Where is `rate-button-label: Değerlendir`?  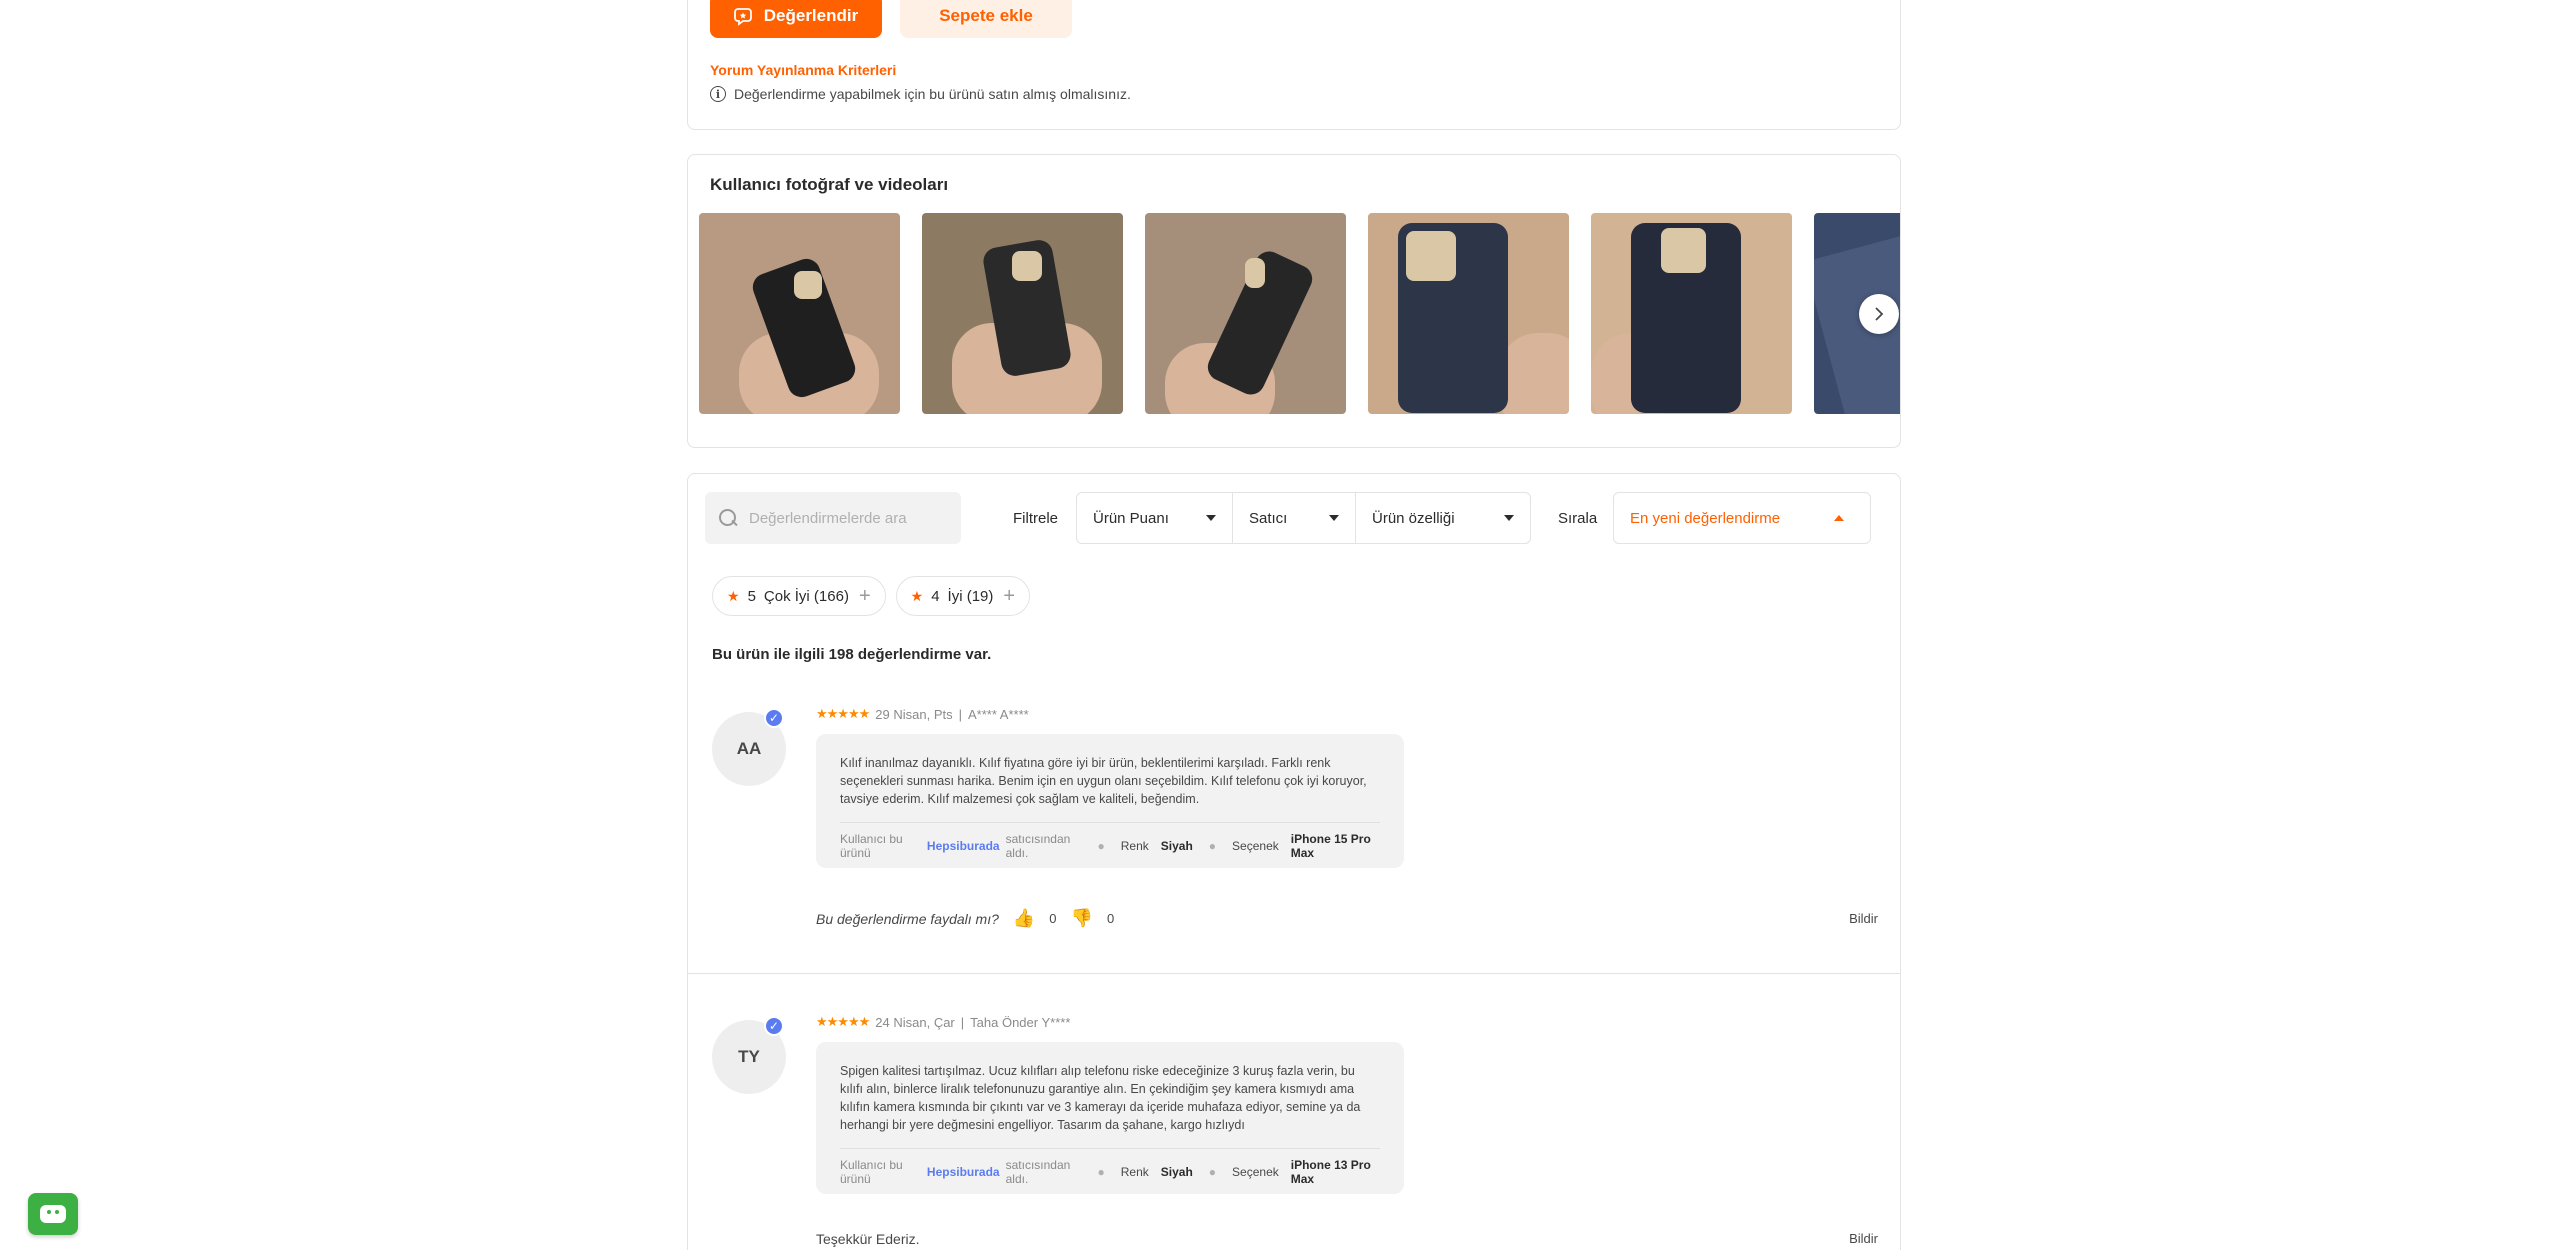 rate-button-label: Değerlendir is located at coordinates (811, 15).